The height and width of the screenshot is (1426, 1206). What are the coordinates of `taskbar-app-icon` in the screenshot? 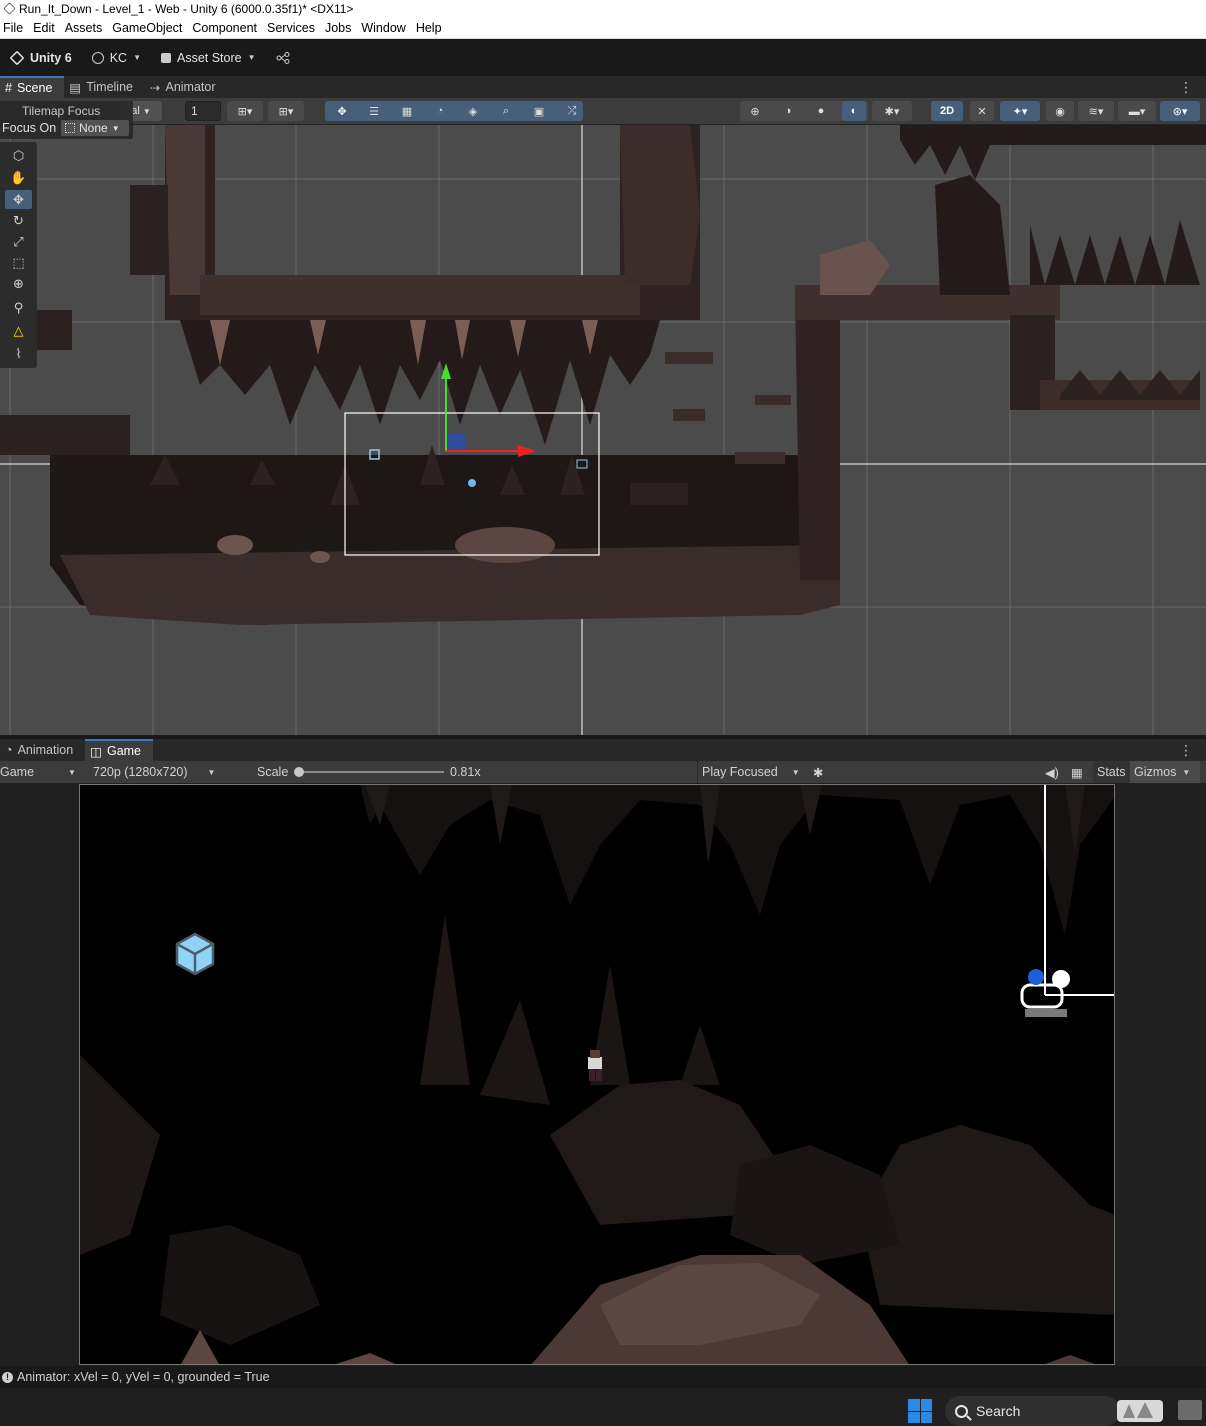 It's located at (1190, 1410).